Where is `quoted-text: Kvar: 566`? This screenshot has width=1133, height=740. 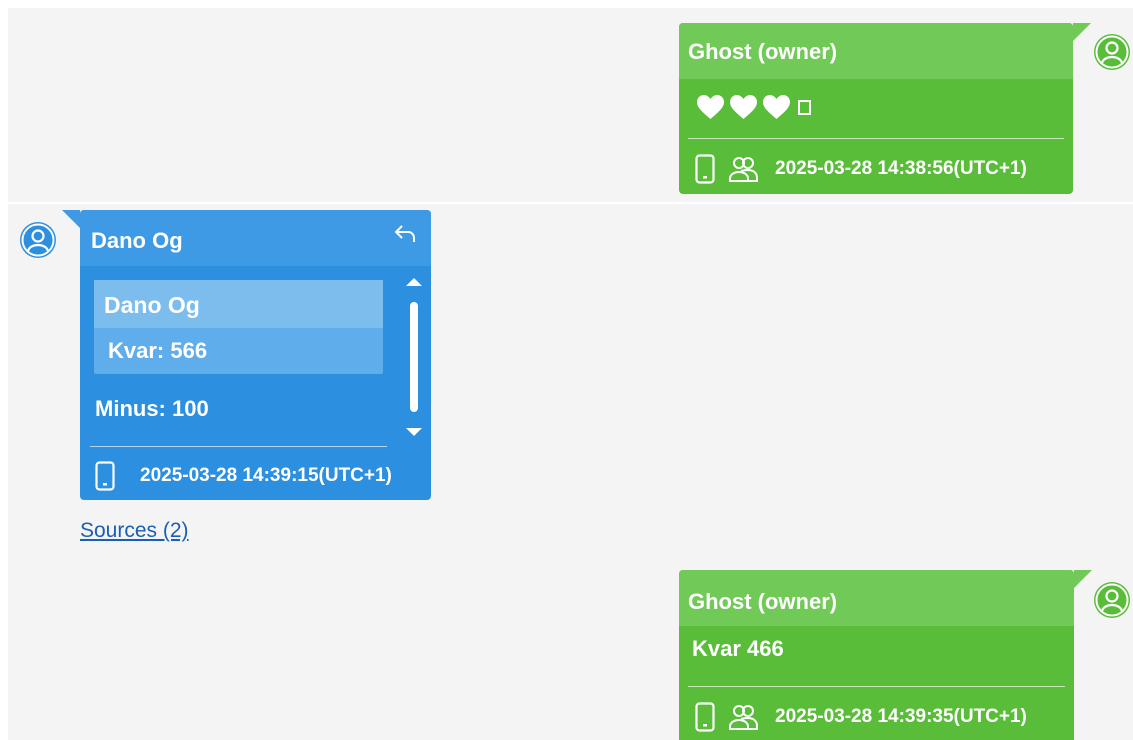
quoted-text: Kvar: 566 is located at coordinates (158, 350).